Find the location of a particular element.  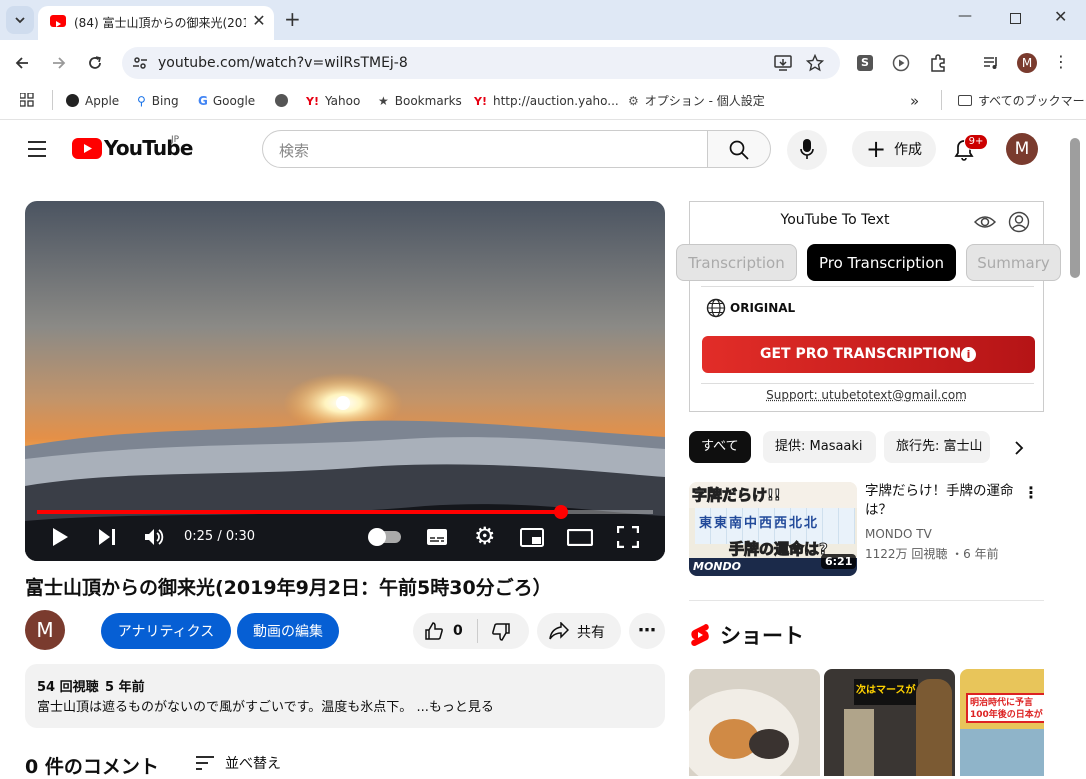

voice-search-button is located at coordinates (807, 150).